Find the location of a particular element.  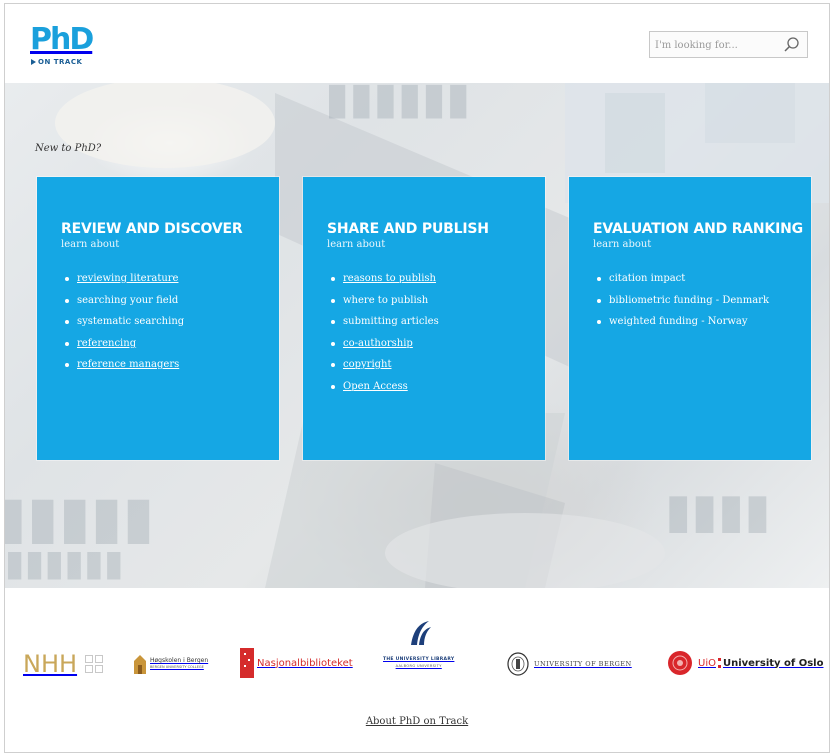

search-box is located at coordinates (728, 44).